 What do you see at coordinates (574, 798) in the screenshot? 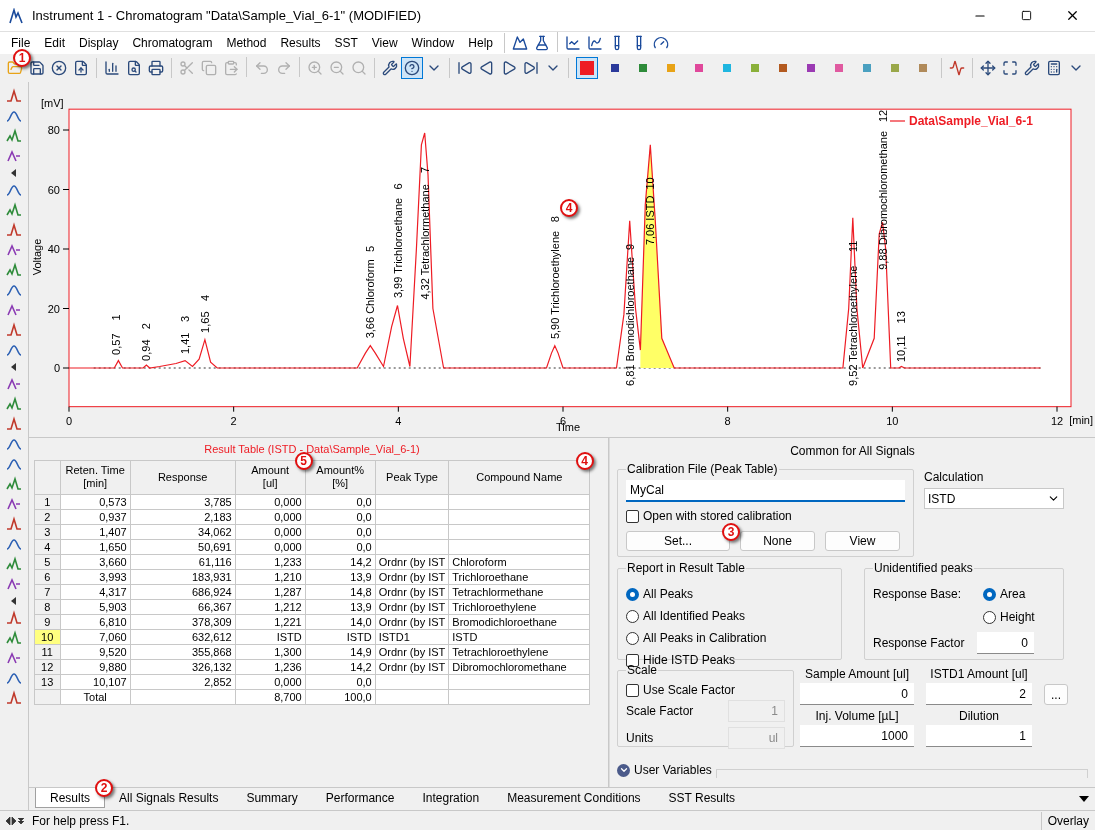
I see `tab: Measurement Conditions` at bounding box center [574, 798].